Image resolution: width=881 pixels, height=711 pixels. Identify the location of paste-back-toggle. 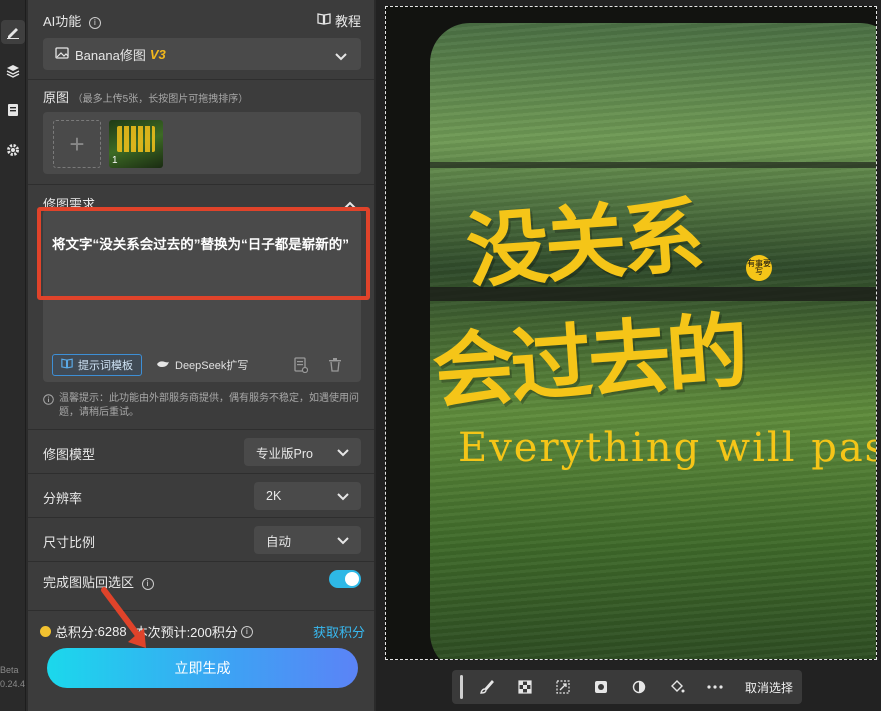
(345, 579).